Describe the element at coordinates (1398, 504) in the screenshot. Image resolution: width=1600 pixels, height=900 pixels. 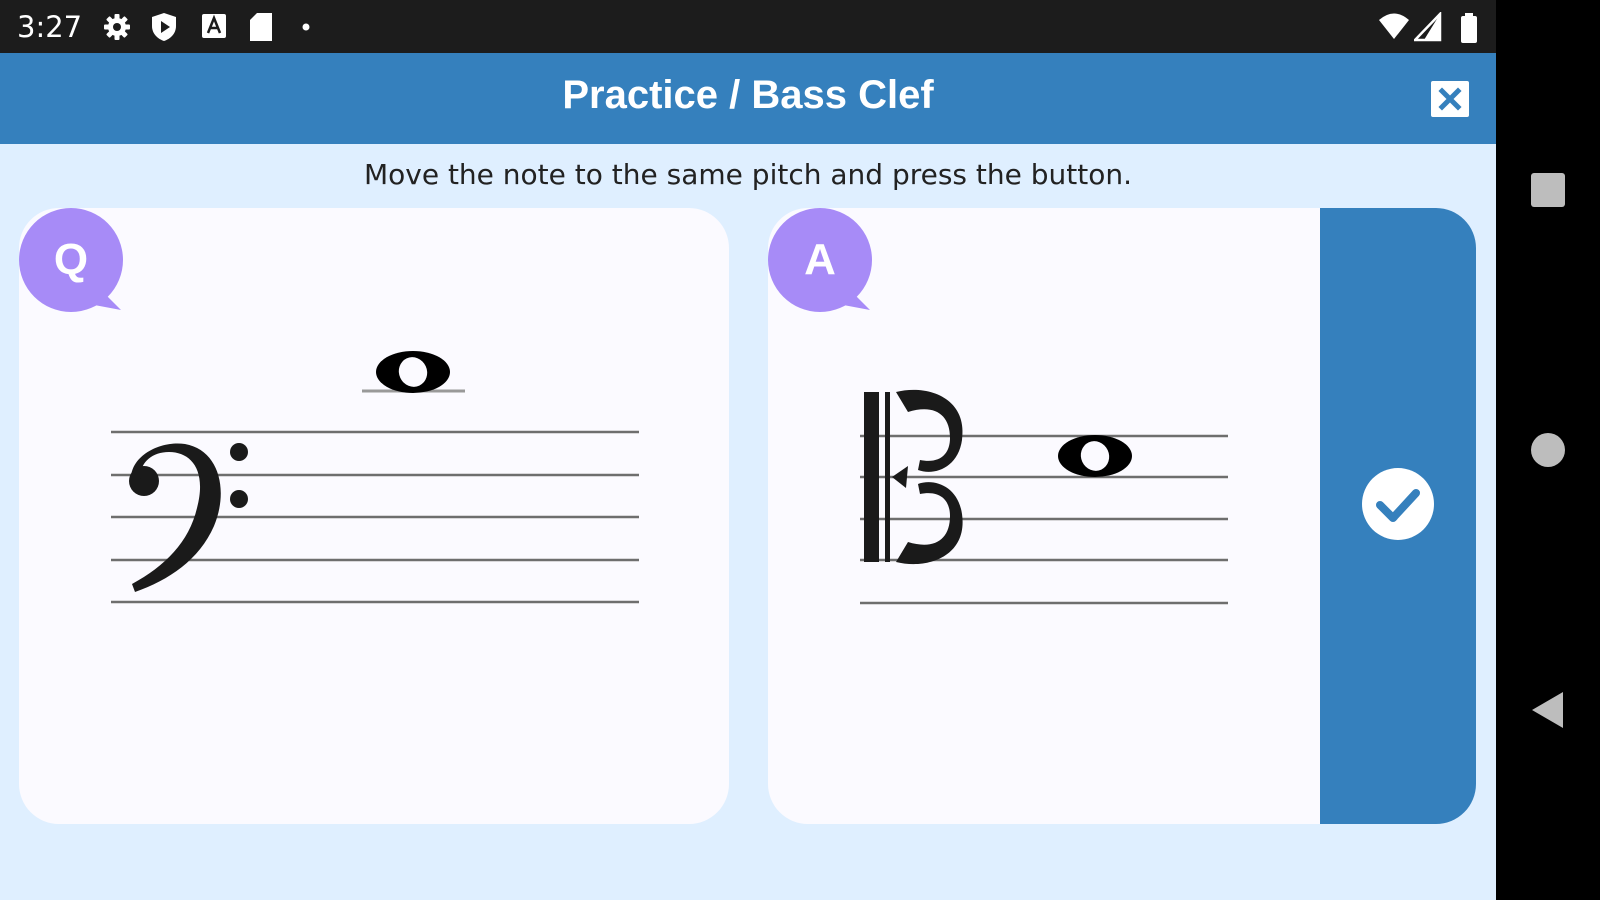
I see `checkmark-icon` at that location.